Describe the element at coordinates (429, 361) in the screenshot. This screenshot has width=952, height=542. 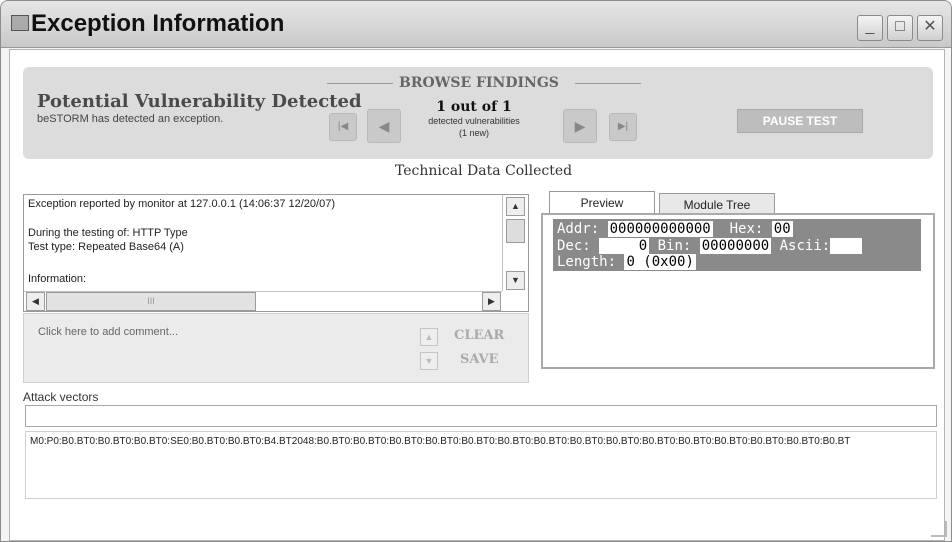
I see `comment-down-icon: ▼` at that location.